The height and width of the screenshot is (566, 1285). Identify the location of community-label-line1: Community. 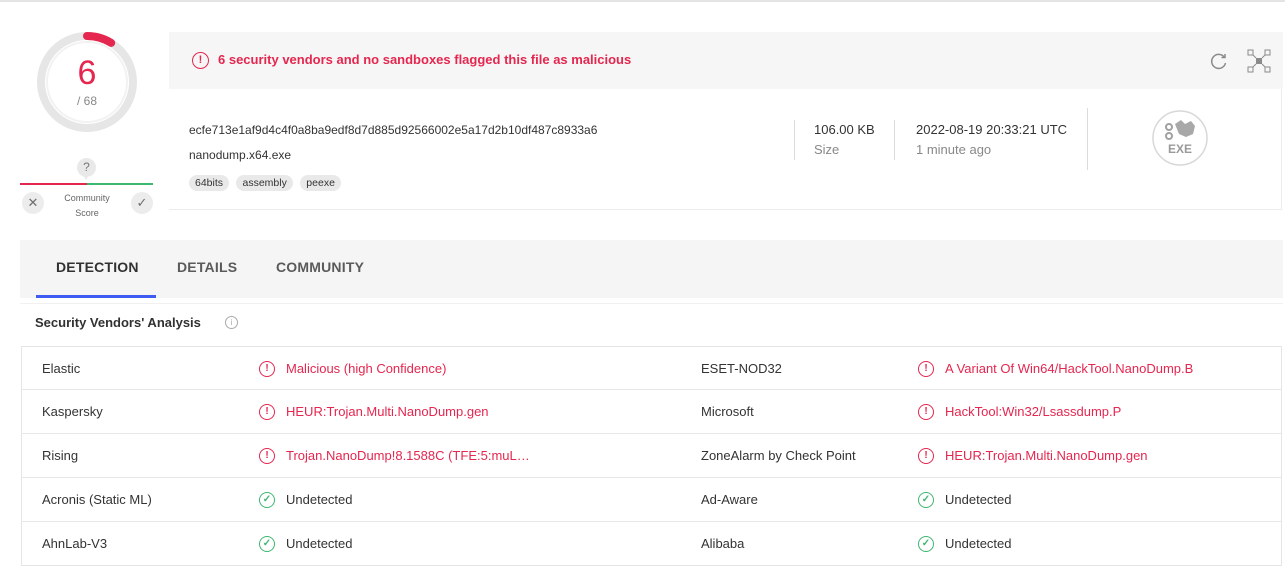
(87, 198).